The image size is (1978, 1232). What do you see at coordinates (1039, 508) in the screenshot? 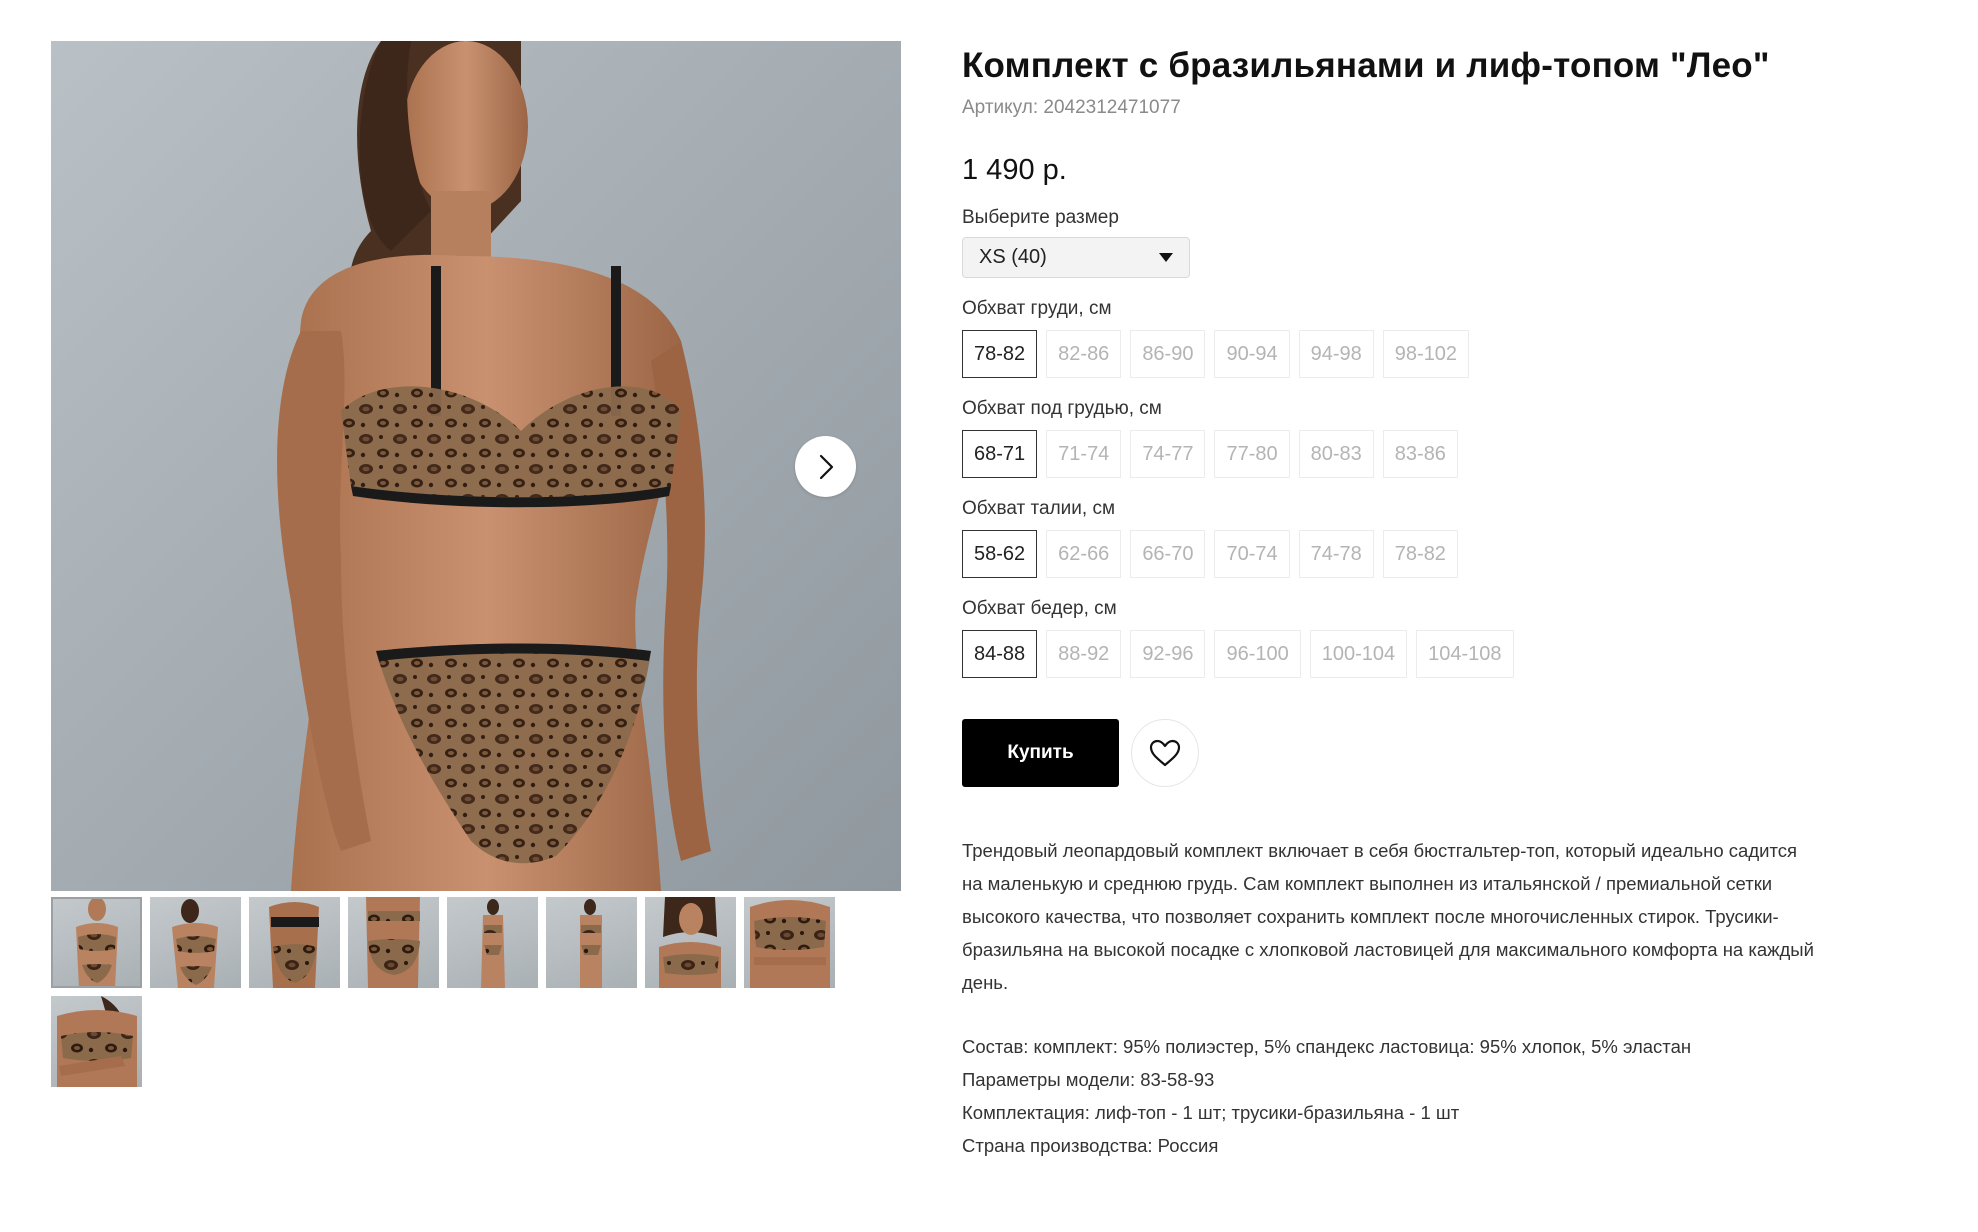
I see `measurement-label: Обхват талии, см` at bounding box center [1039, 508].